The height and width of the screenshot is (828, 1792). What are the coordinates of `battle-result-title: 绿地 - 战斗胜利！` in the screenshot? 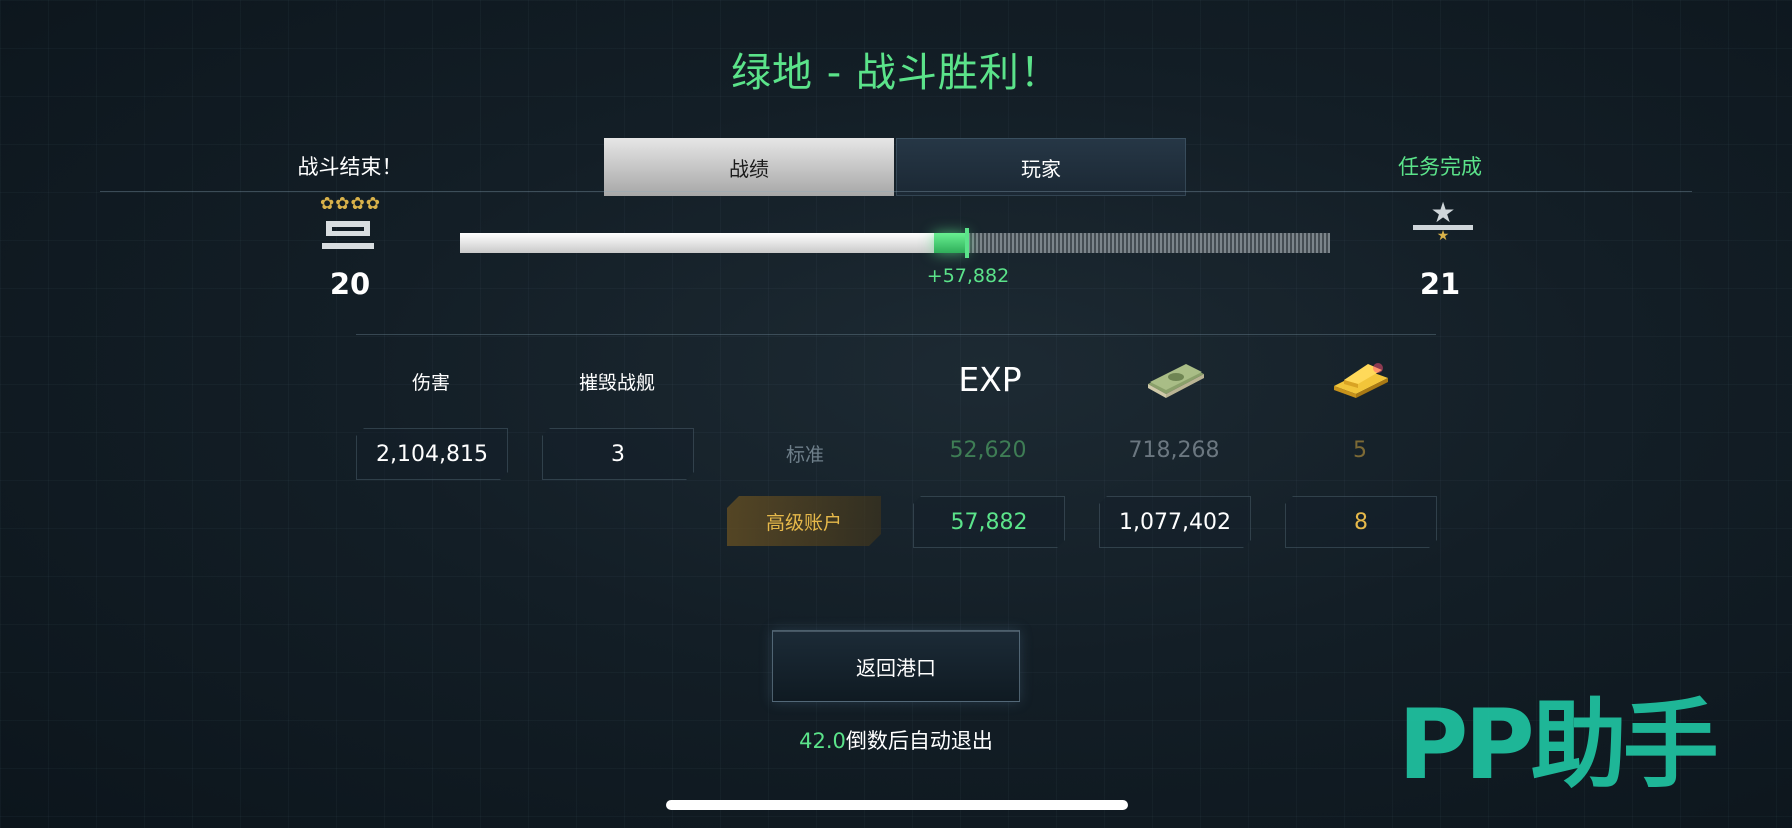 It's located at (896, 73).